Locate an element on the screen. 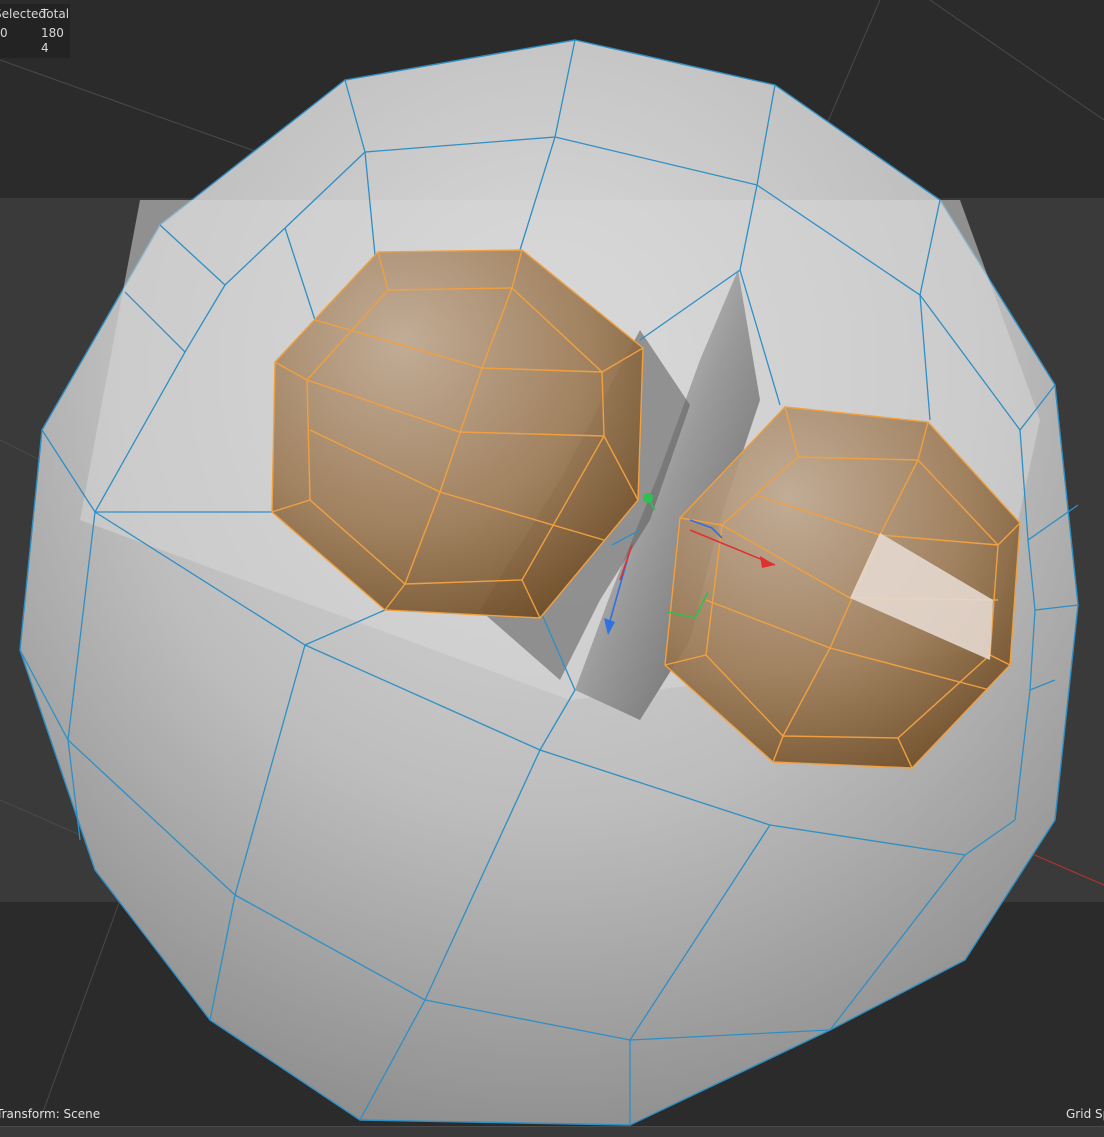 The height and width of the screenshot is (1137, 1104). mesh-stats-panel: Selected Total 0 180 4 is located at coordinates (35, 31).